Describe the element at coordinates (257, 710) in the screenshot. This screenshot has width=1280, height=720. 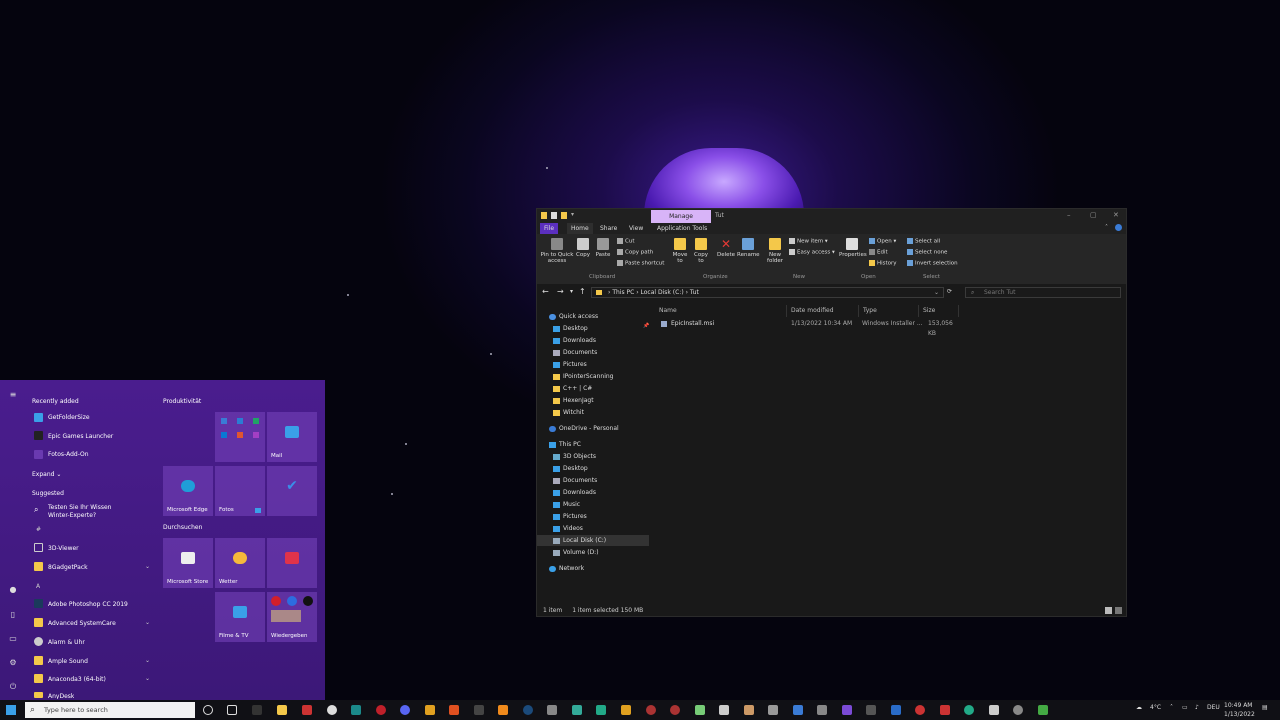
I see `terminal-icon` at that location.